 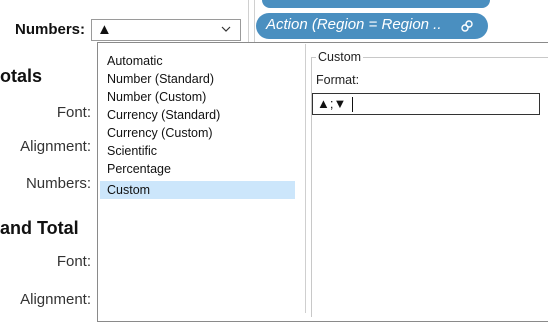 I want to click on format-option-currency-custom: Currency (Custom), so click(x=197, y=133).